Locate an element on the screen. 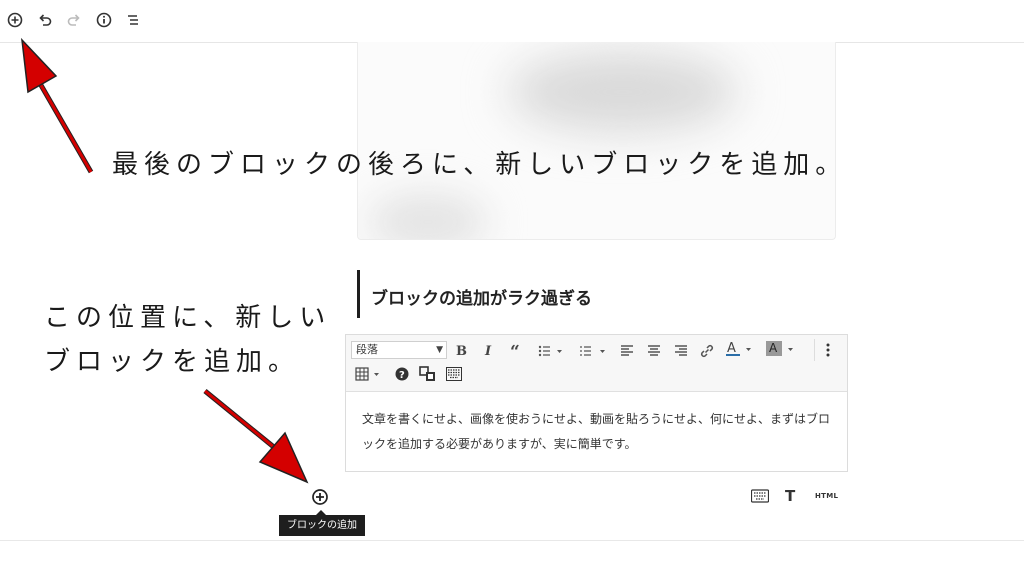 The width and height of the screenshot is (1024, 562). arrow-top-icon is located at coordinates (57, 105).